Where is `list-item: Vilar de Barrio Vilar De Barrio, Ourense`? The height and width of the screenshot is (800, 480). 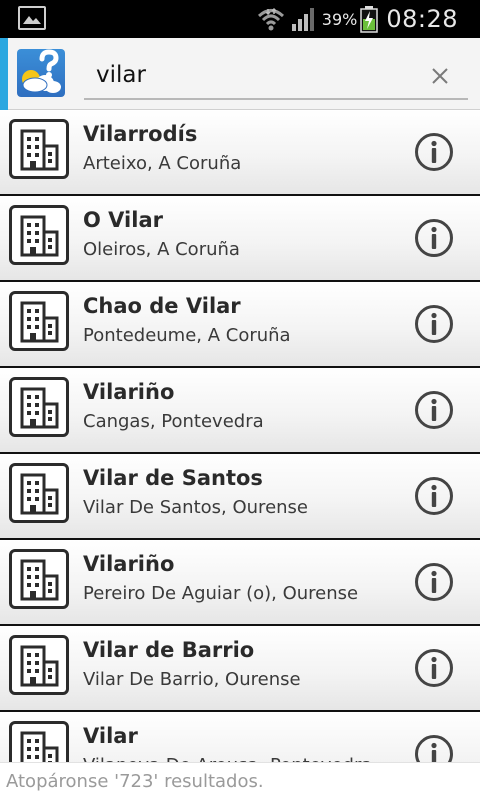 list-item: Vilar de Barrio Vilar De Barrio, Ourense is located at coordinates (240, 669).